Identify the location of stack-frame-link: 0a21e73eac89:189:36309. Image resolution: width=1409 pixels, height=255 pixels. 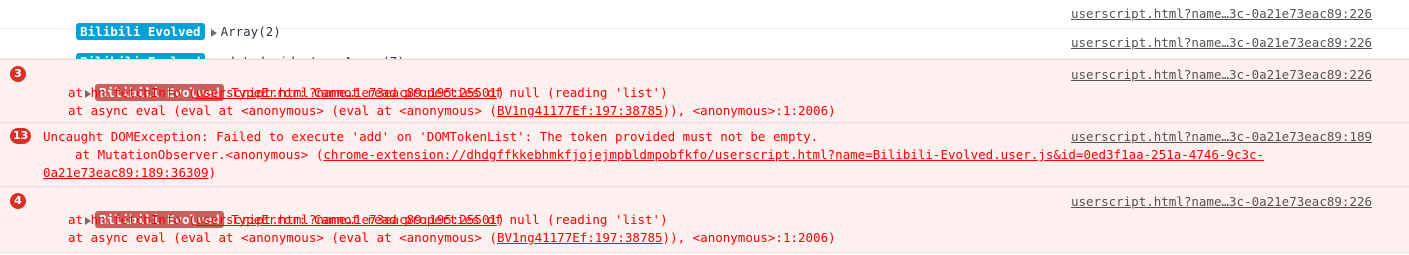
(126, 172).